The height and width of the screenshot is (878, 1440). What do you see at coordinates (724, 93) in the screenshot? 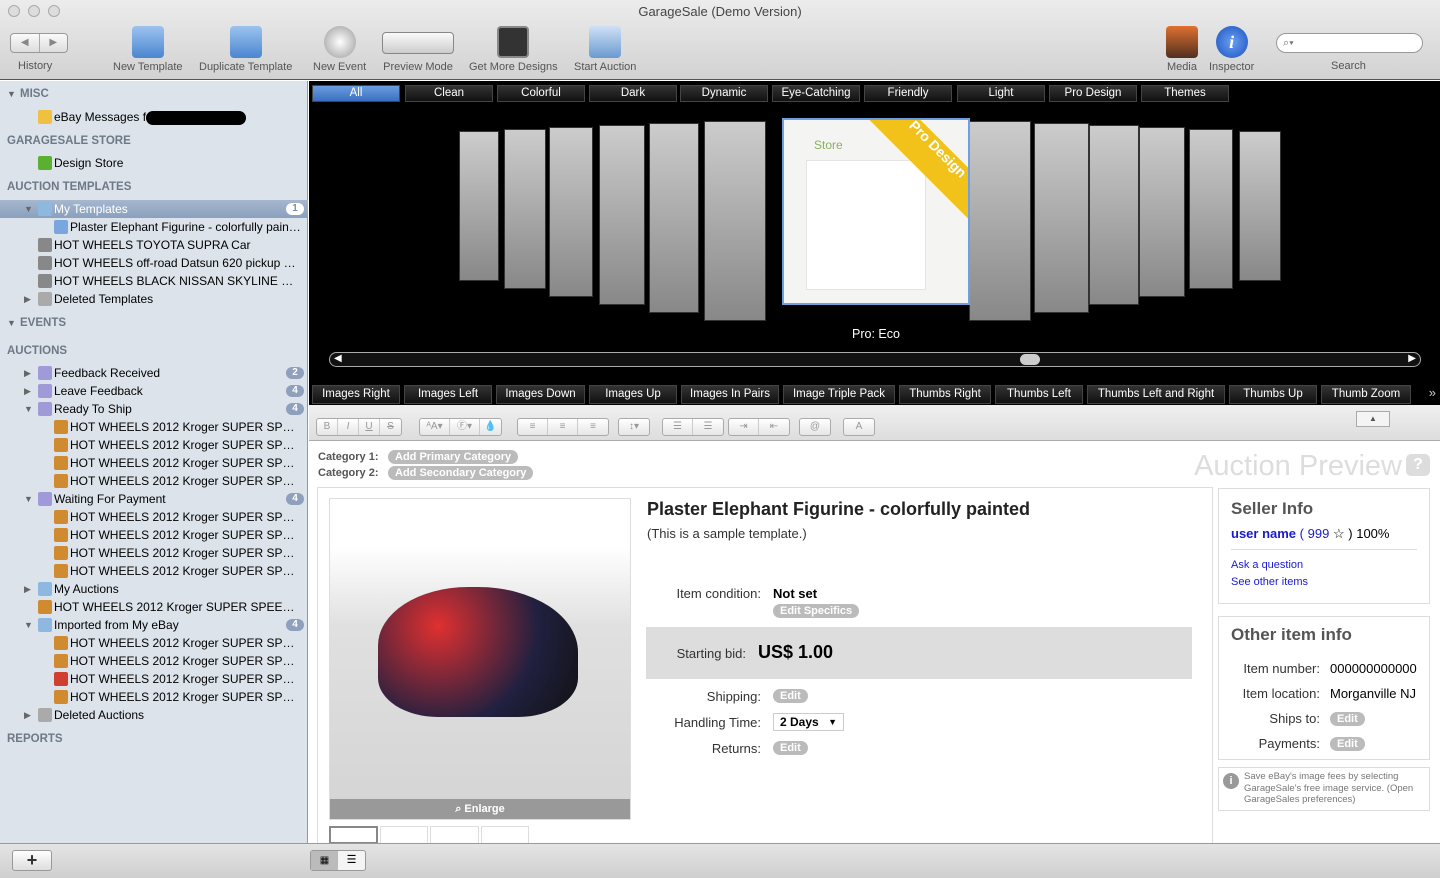
I see `filter-tab: Dynamic` at bounding box center [724, 93].